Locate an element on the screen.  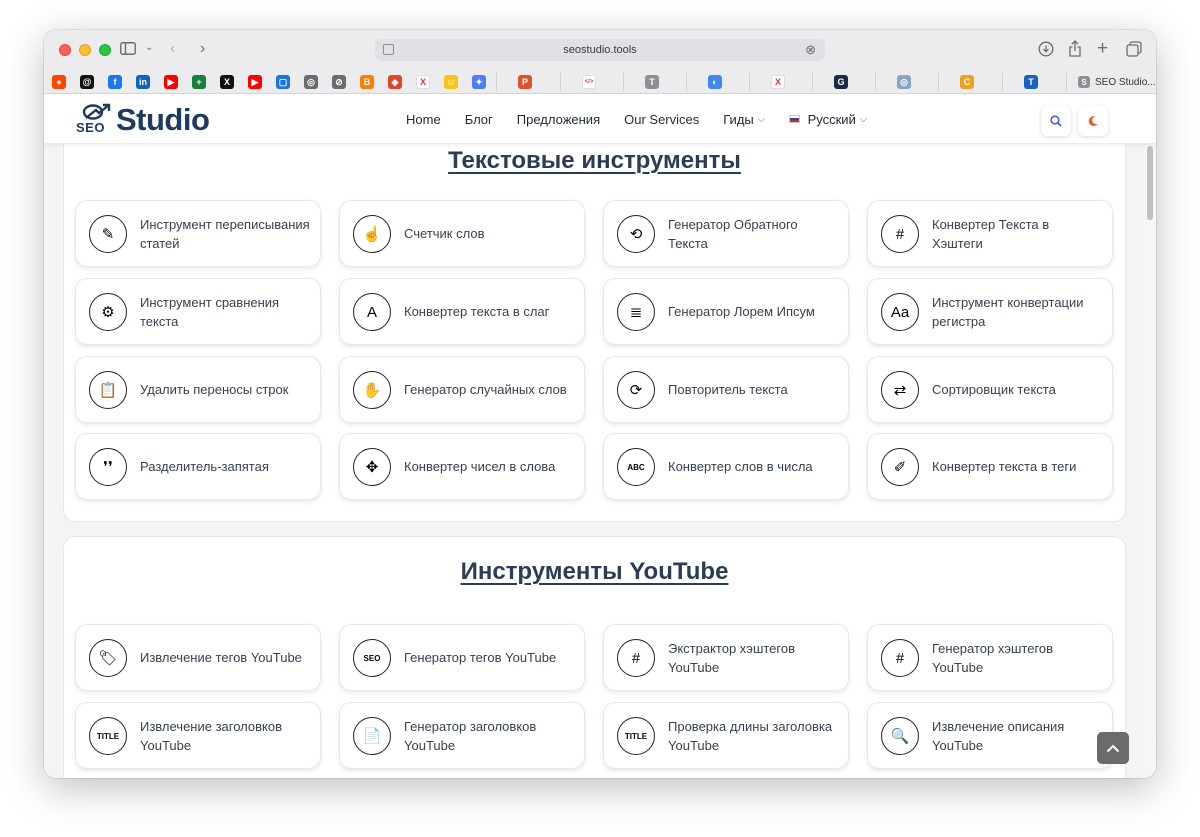
moon-icon is located at coordinates (1093, 121).